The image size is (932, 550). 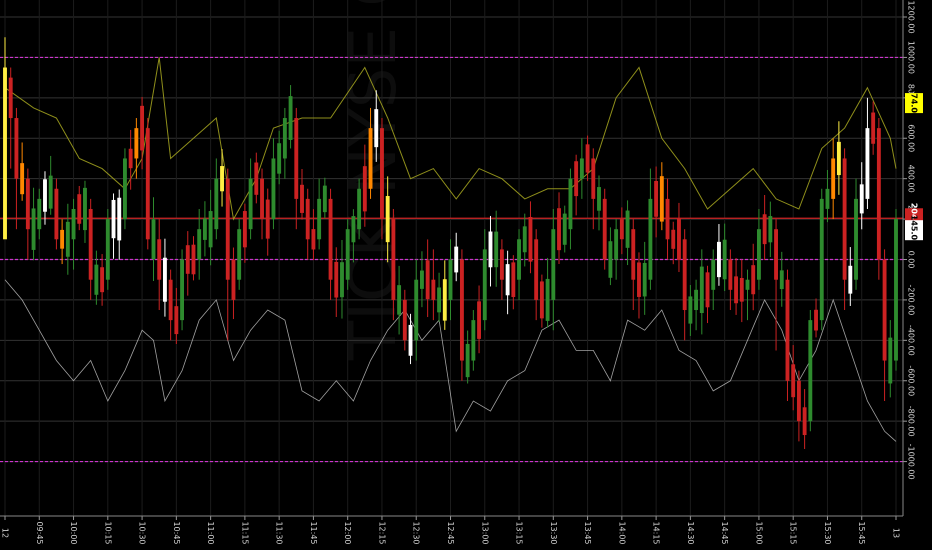 What do you see at coordinates (911, 299) in the screenshot?
I see `y-tick-label: -200.00` at bounding box center [911, 299].